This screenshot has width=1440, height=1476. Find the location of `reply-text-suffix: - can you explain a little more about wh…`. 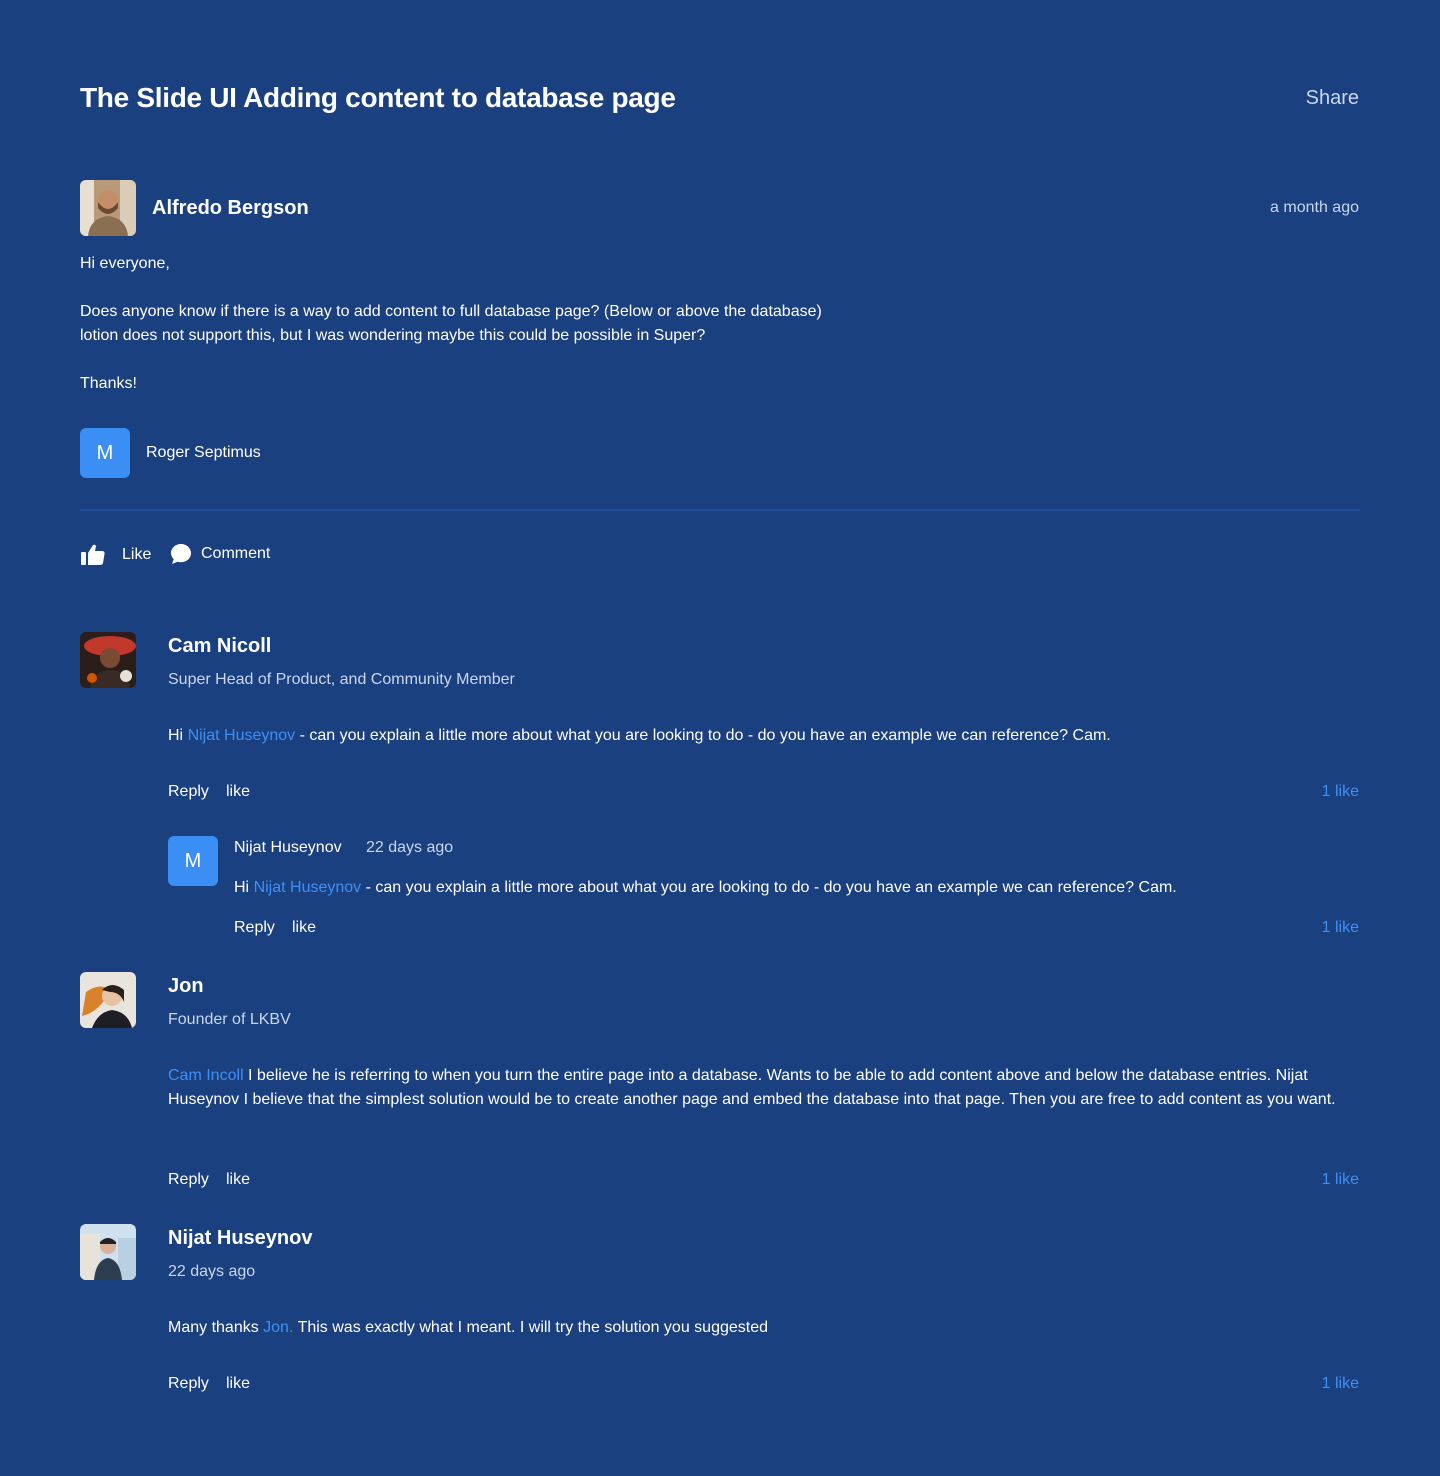

reply-text-suffix: - can you explain a little more about wh… is located at coordinates (769, 887).